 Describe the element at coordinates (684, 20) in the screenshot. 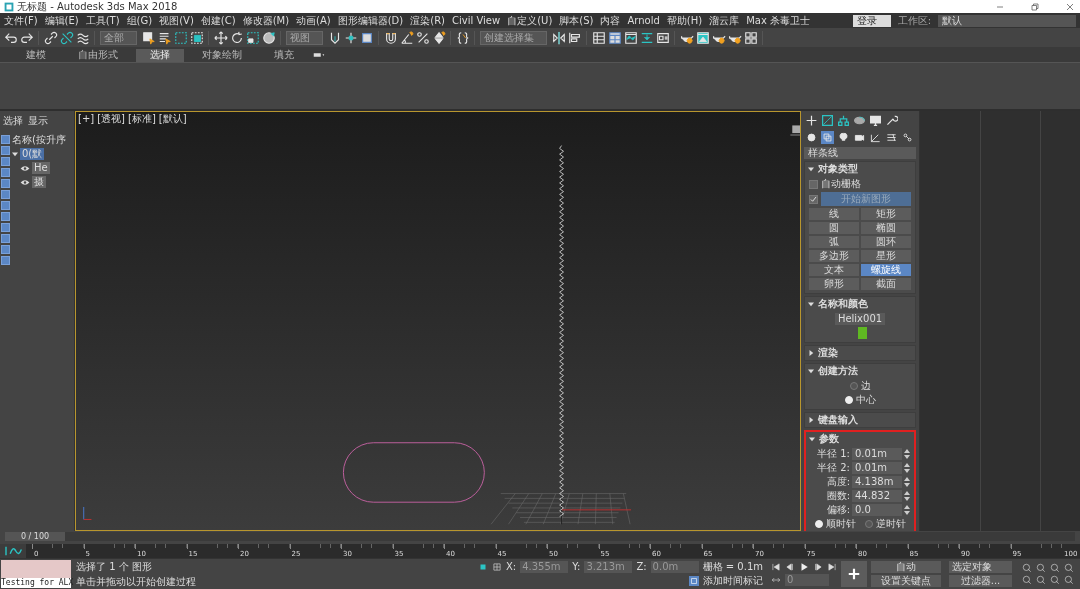

I see `menu-item: 帮助(H)` at that location.